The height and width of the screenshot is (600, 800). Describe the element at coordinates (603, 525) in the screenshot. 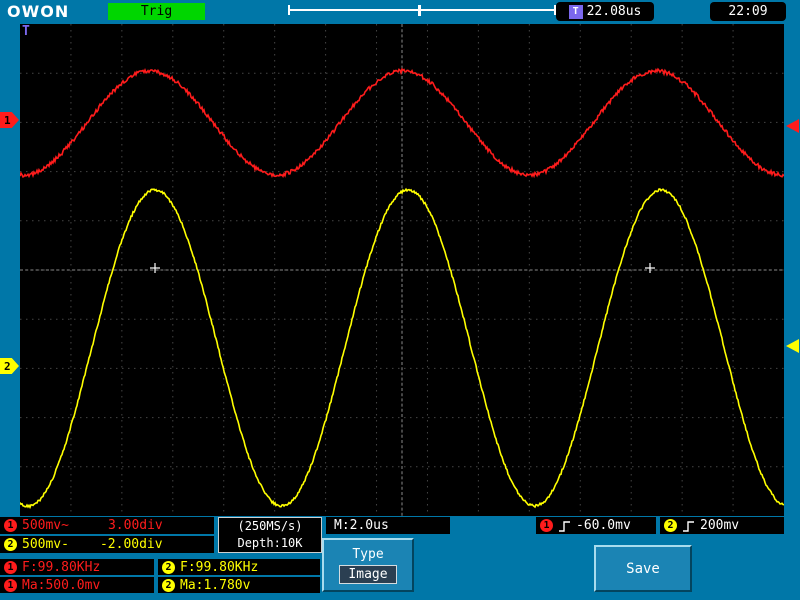

I see `trigger1-level-value: -60.0mv` at that location.